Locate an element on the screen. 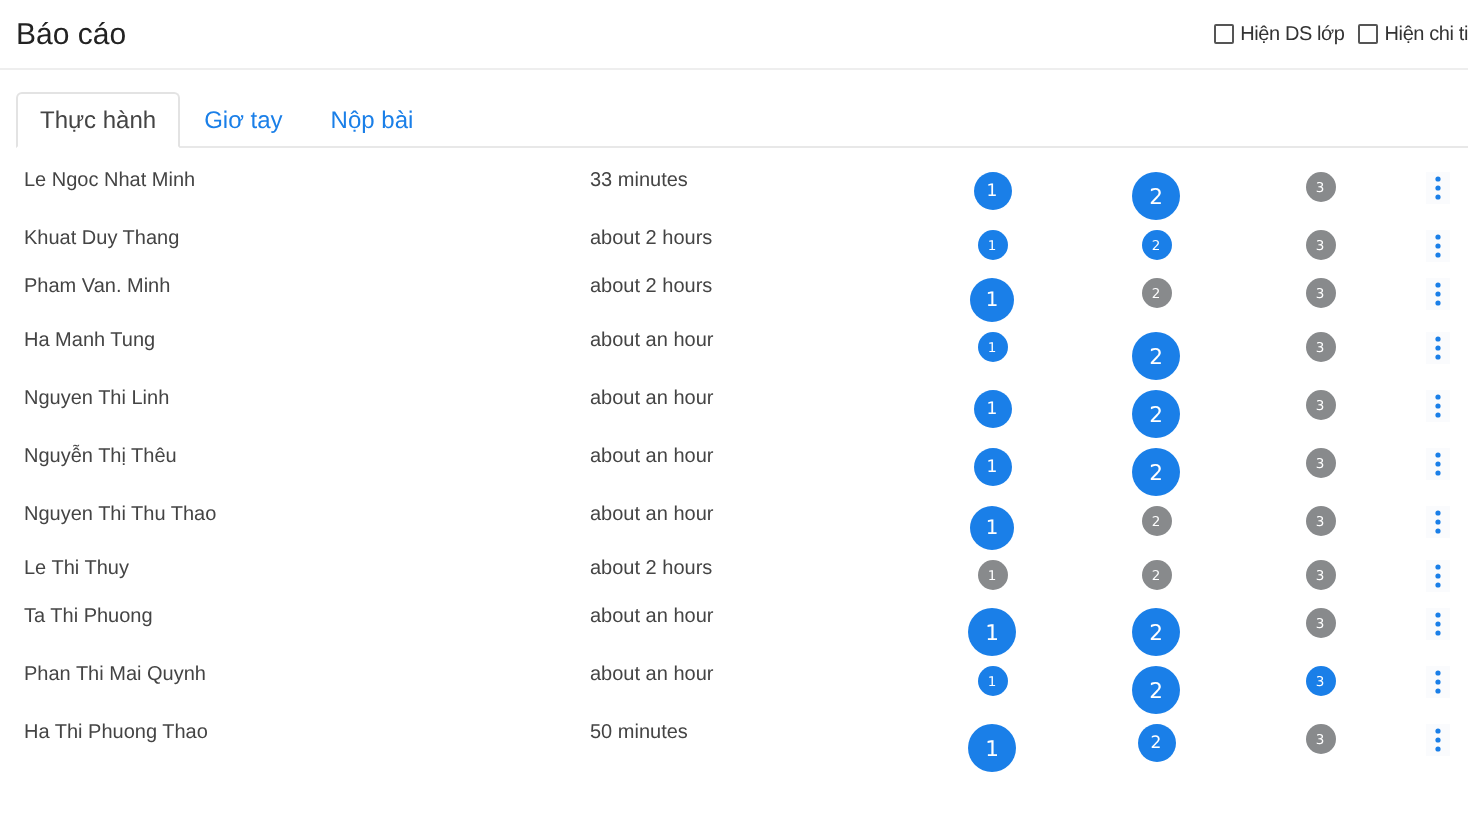 Image resolution: width=1468 pixels, height=838 pixels. student-name: Le Ngoc Nhat Minh is located at coordinates (111, 180).